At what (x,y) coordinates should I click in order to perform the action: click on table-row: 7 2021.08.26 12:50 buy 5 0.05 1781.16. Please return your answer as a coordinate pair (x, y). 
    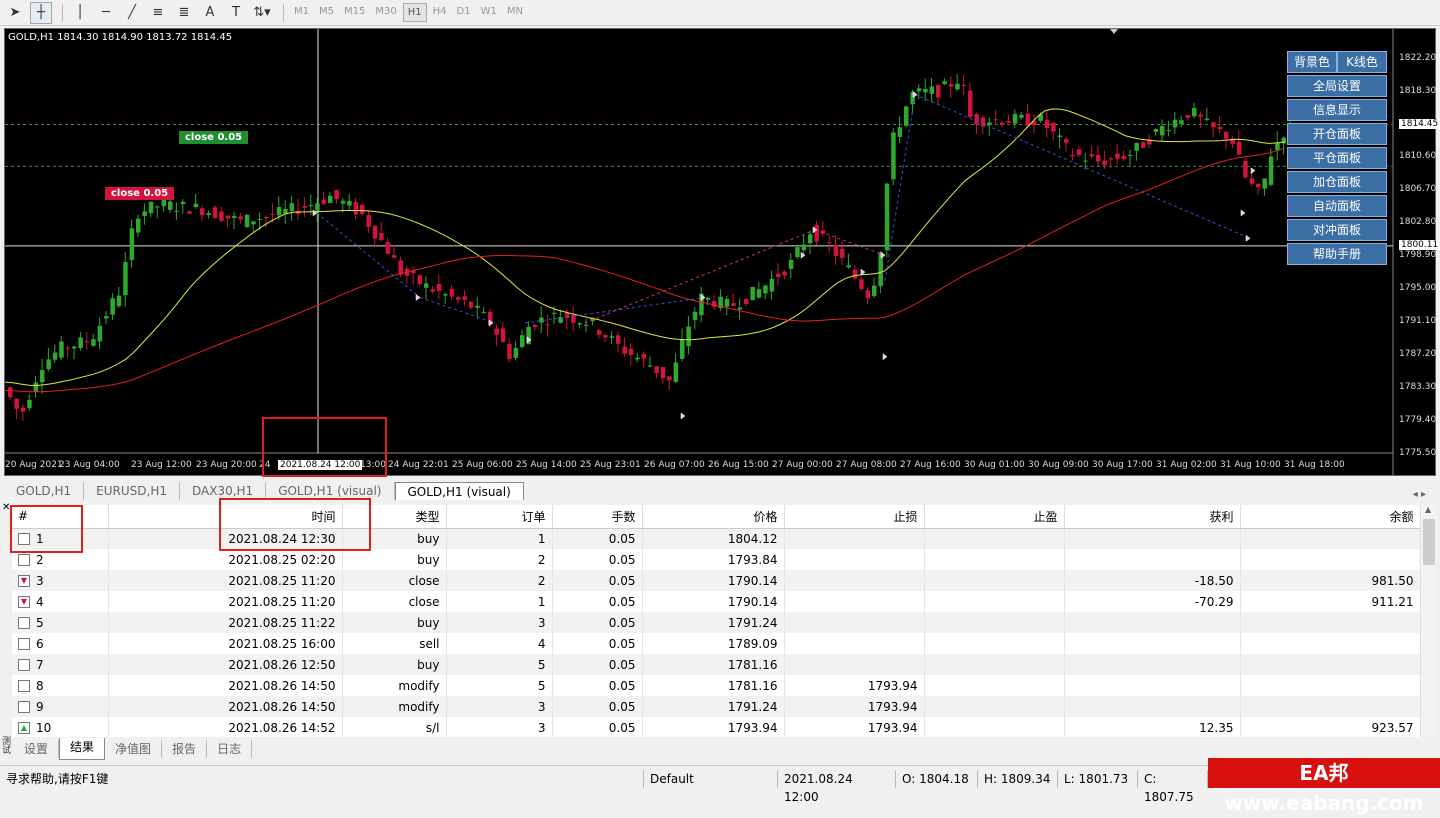
    Looking at the image, I should click on (716, 664).